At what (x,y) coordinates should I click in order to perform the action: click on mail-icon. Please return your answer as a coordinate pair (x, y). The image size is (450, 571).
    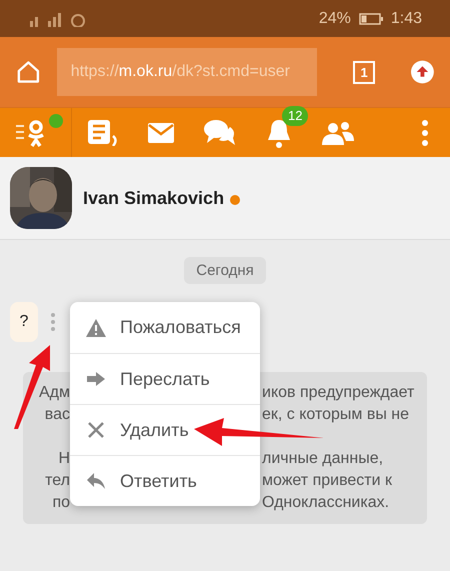
    Looking at the image, I should click on (161, 132).